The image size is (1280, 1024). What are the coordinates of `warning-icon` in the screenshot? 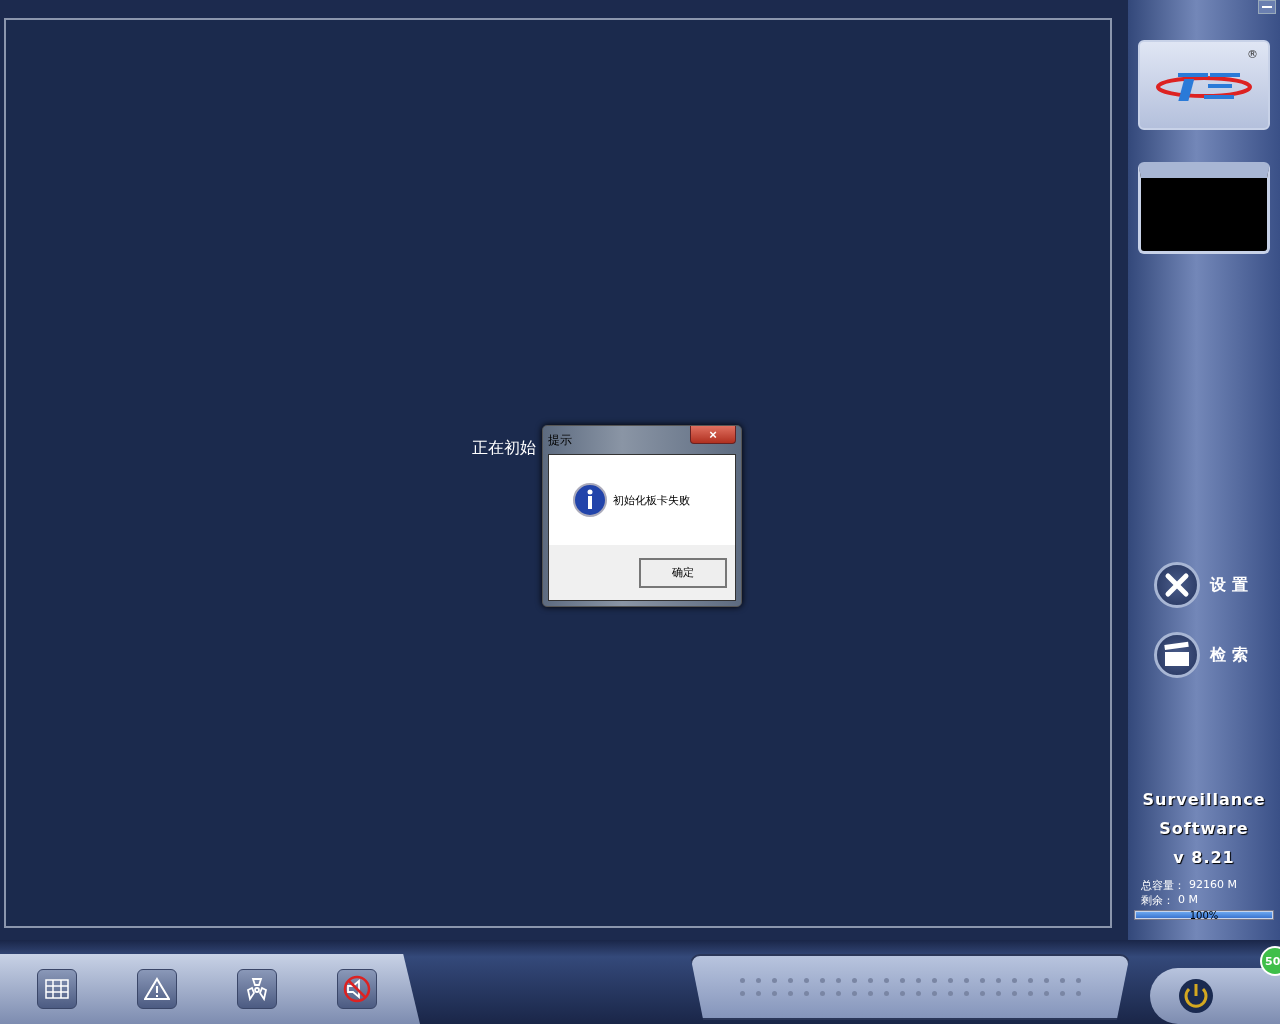 It's located at (157, 989).